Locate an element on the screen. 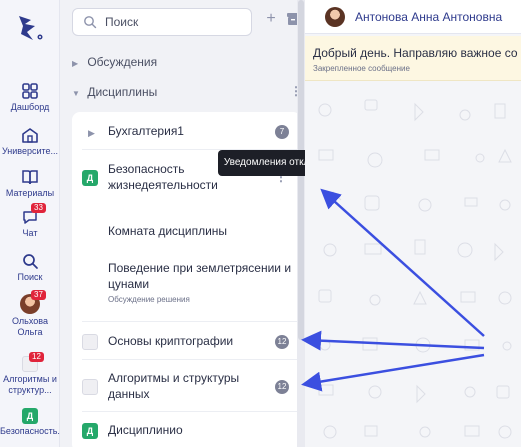 This screenshot has width=521, height=447. list-item-label-line1: Поведение при землетрясении и is located at coordinates (200, 268).